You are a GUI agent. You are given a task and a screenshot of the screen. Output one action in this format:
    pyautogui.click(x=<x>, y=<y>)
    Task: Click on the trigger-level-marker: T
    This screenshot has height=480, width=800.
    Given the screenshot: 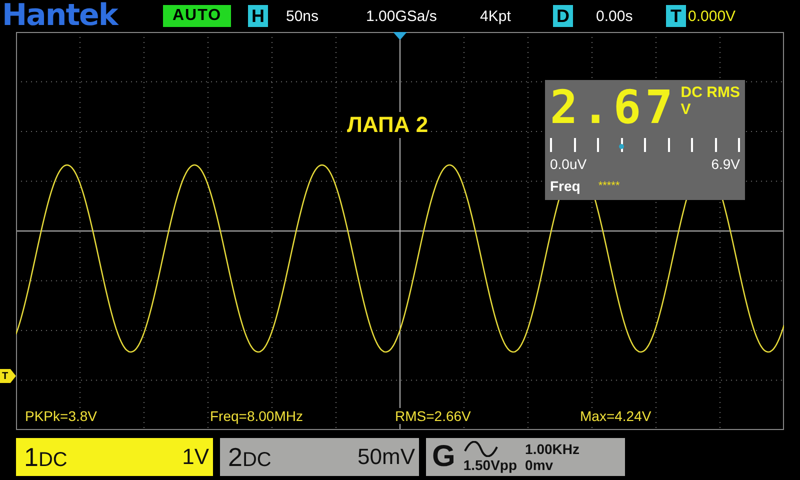 What is the action you would take?
    pyautogui.click(x=8, y=376)
    